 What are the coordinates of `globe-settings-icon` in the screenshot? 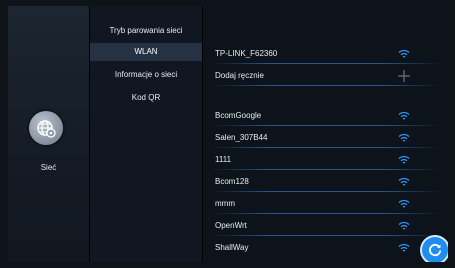 It's located at (46, 129).